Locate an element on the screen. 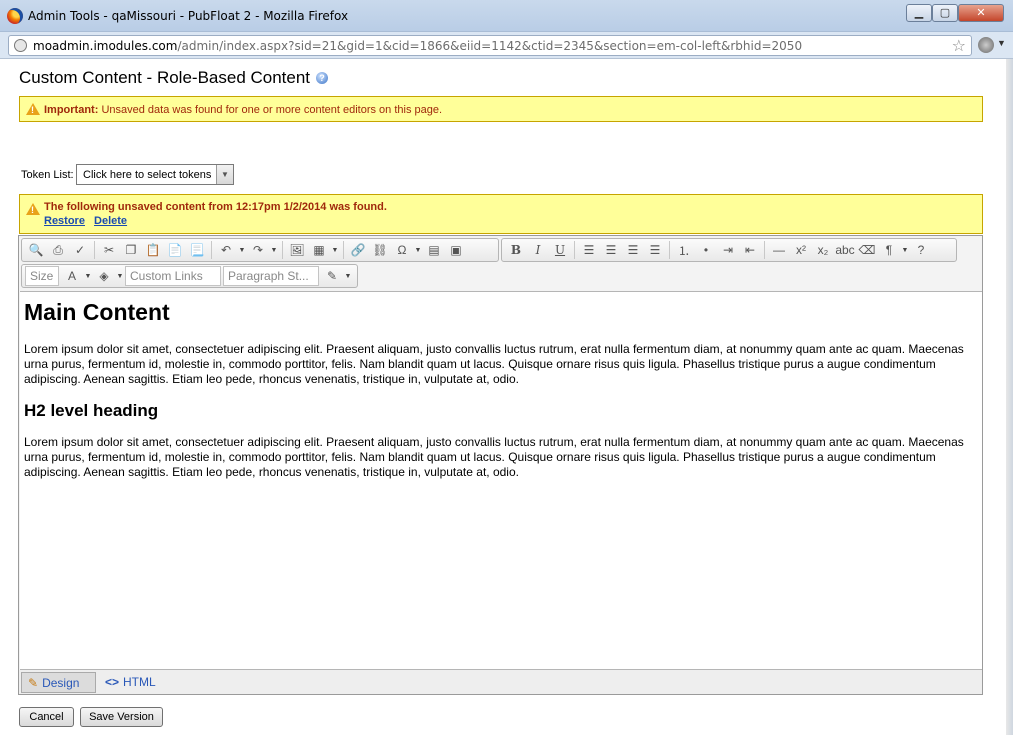 The image size is (1013, 735). undo-icon: ↶ is located at coordinates (226, 250).